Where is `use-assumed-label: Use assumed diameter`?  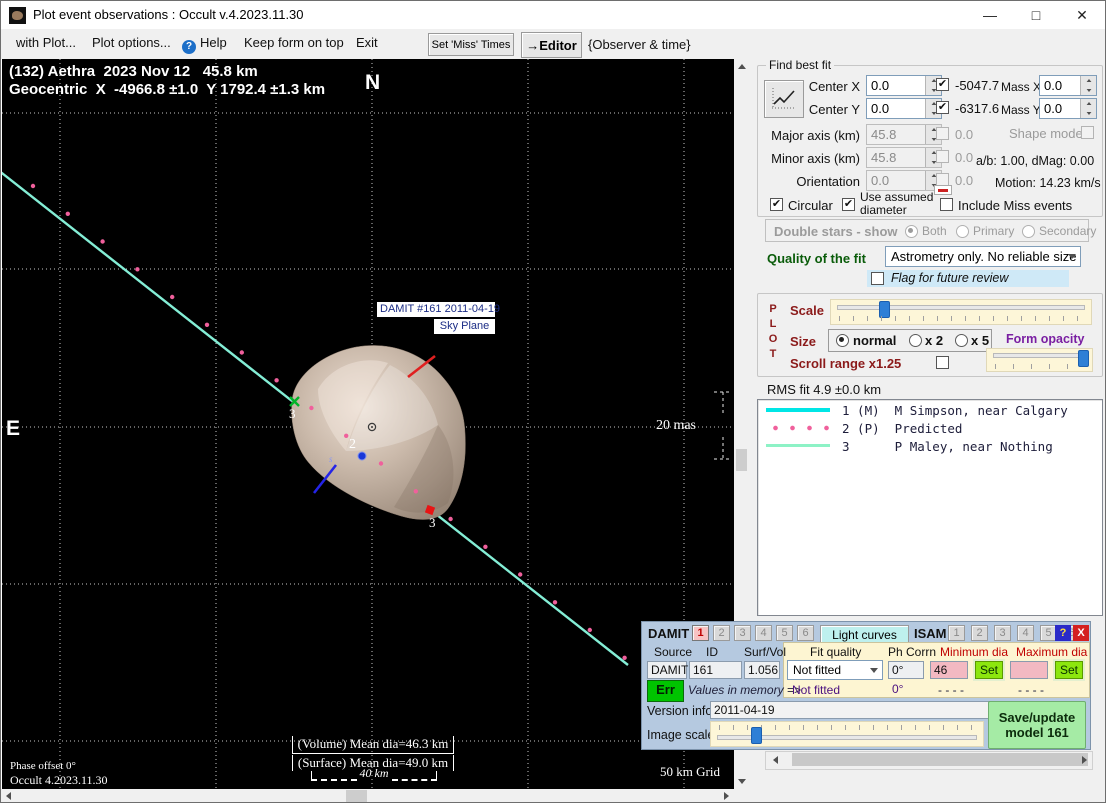
use-assumed-label: Use assumed diameter is located at coordinates (897, 203).